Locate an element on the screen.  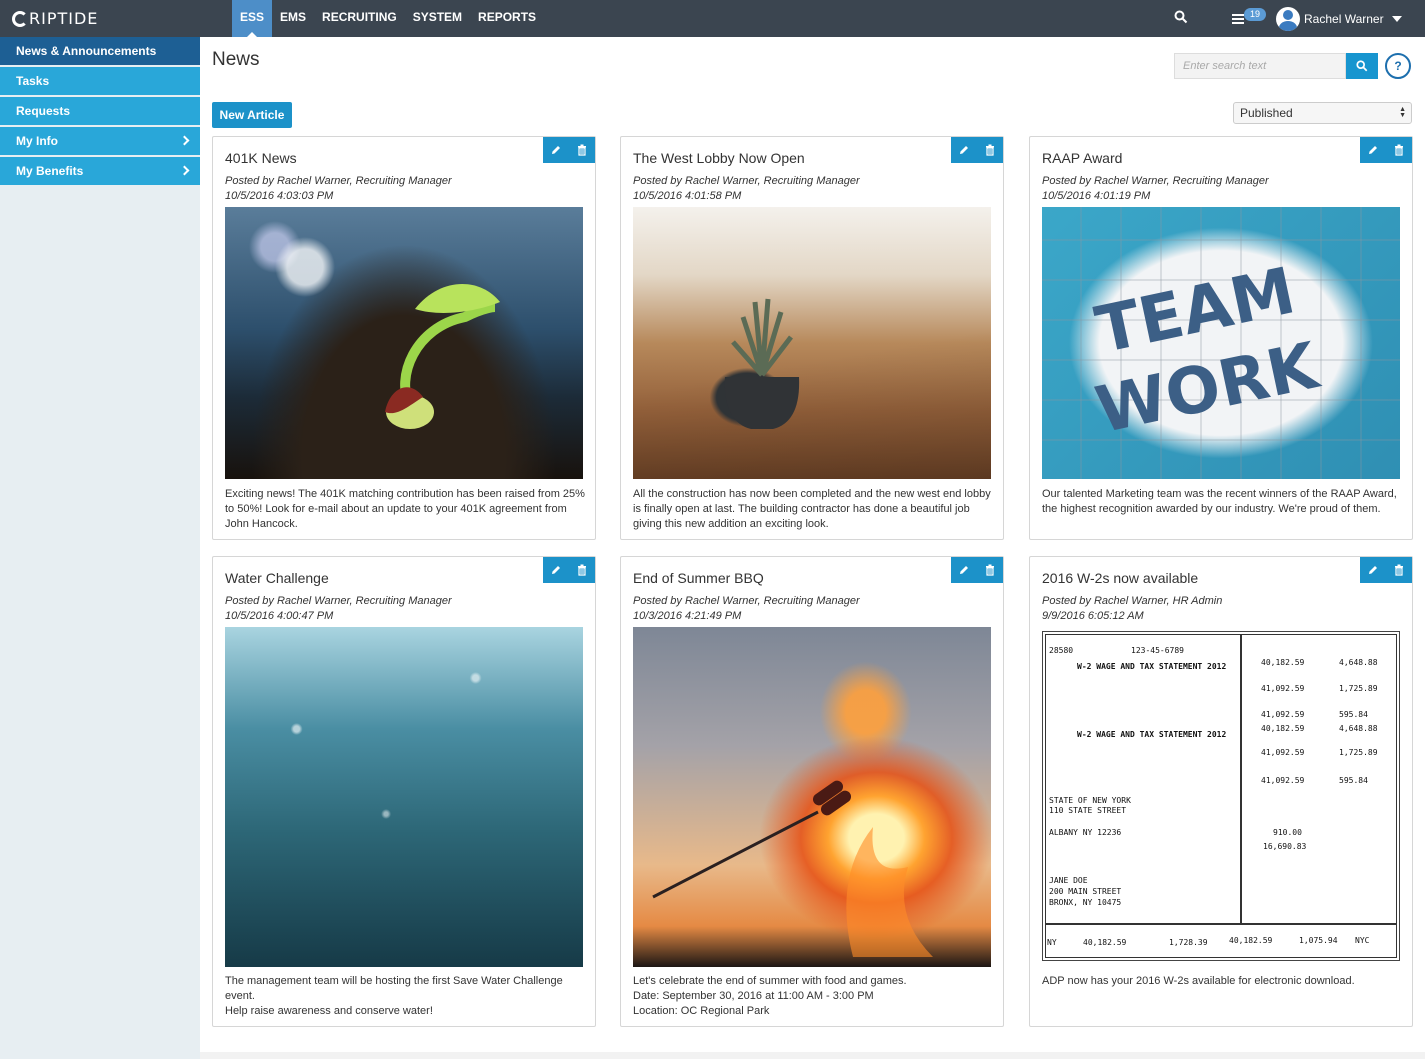
main-nav: ESS EMS RECRUITING SYSTEM REPORTS is located at coordinates (388, 18).